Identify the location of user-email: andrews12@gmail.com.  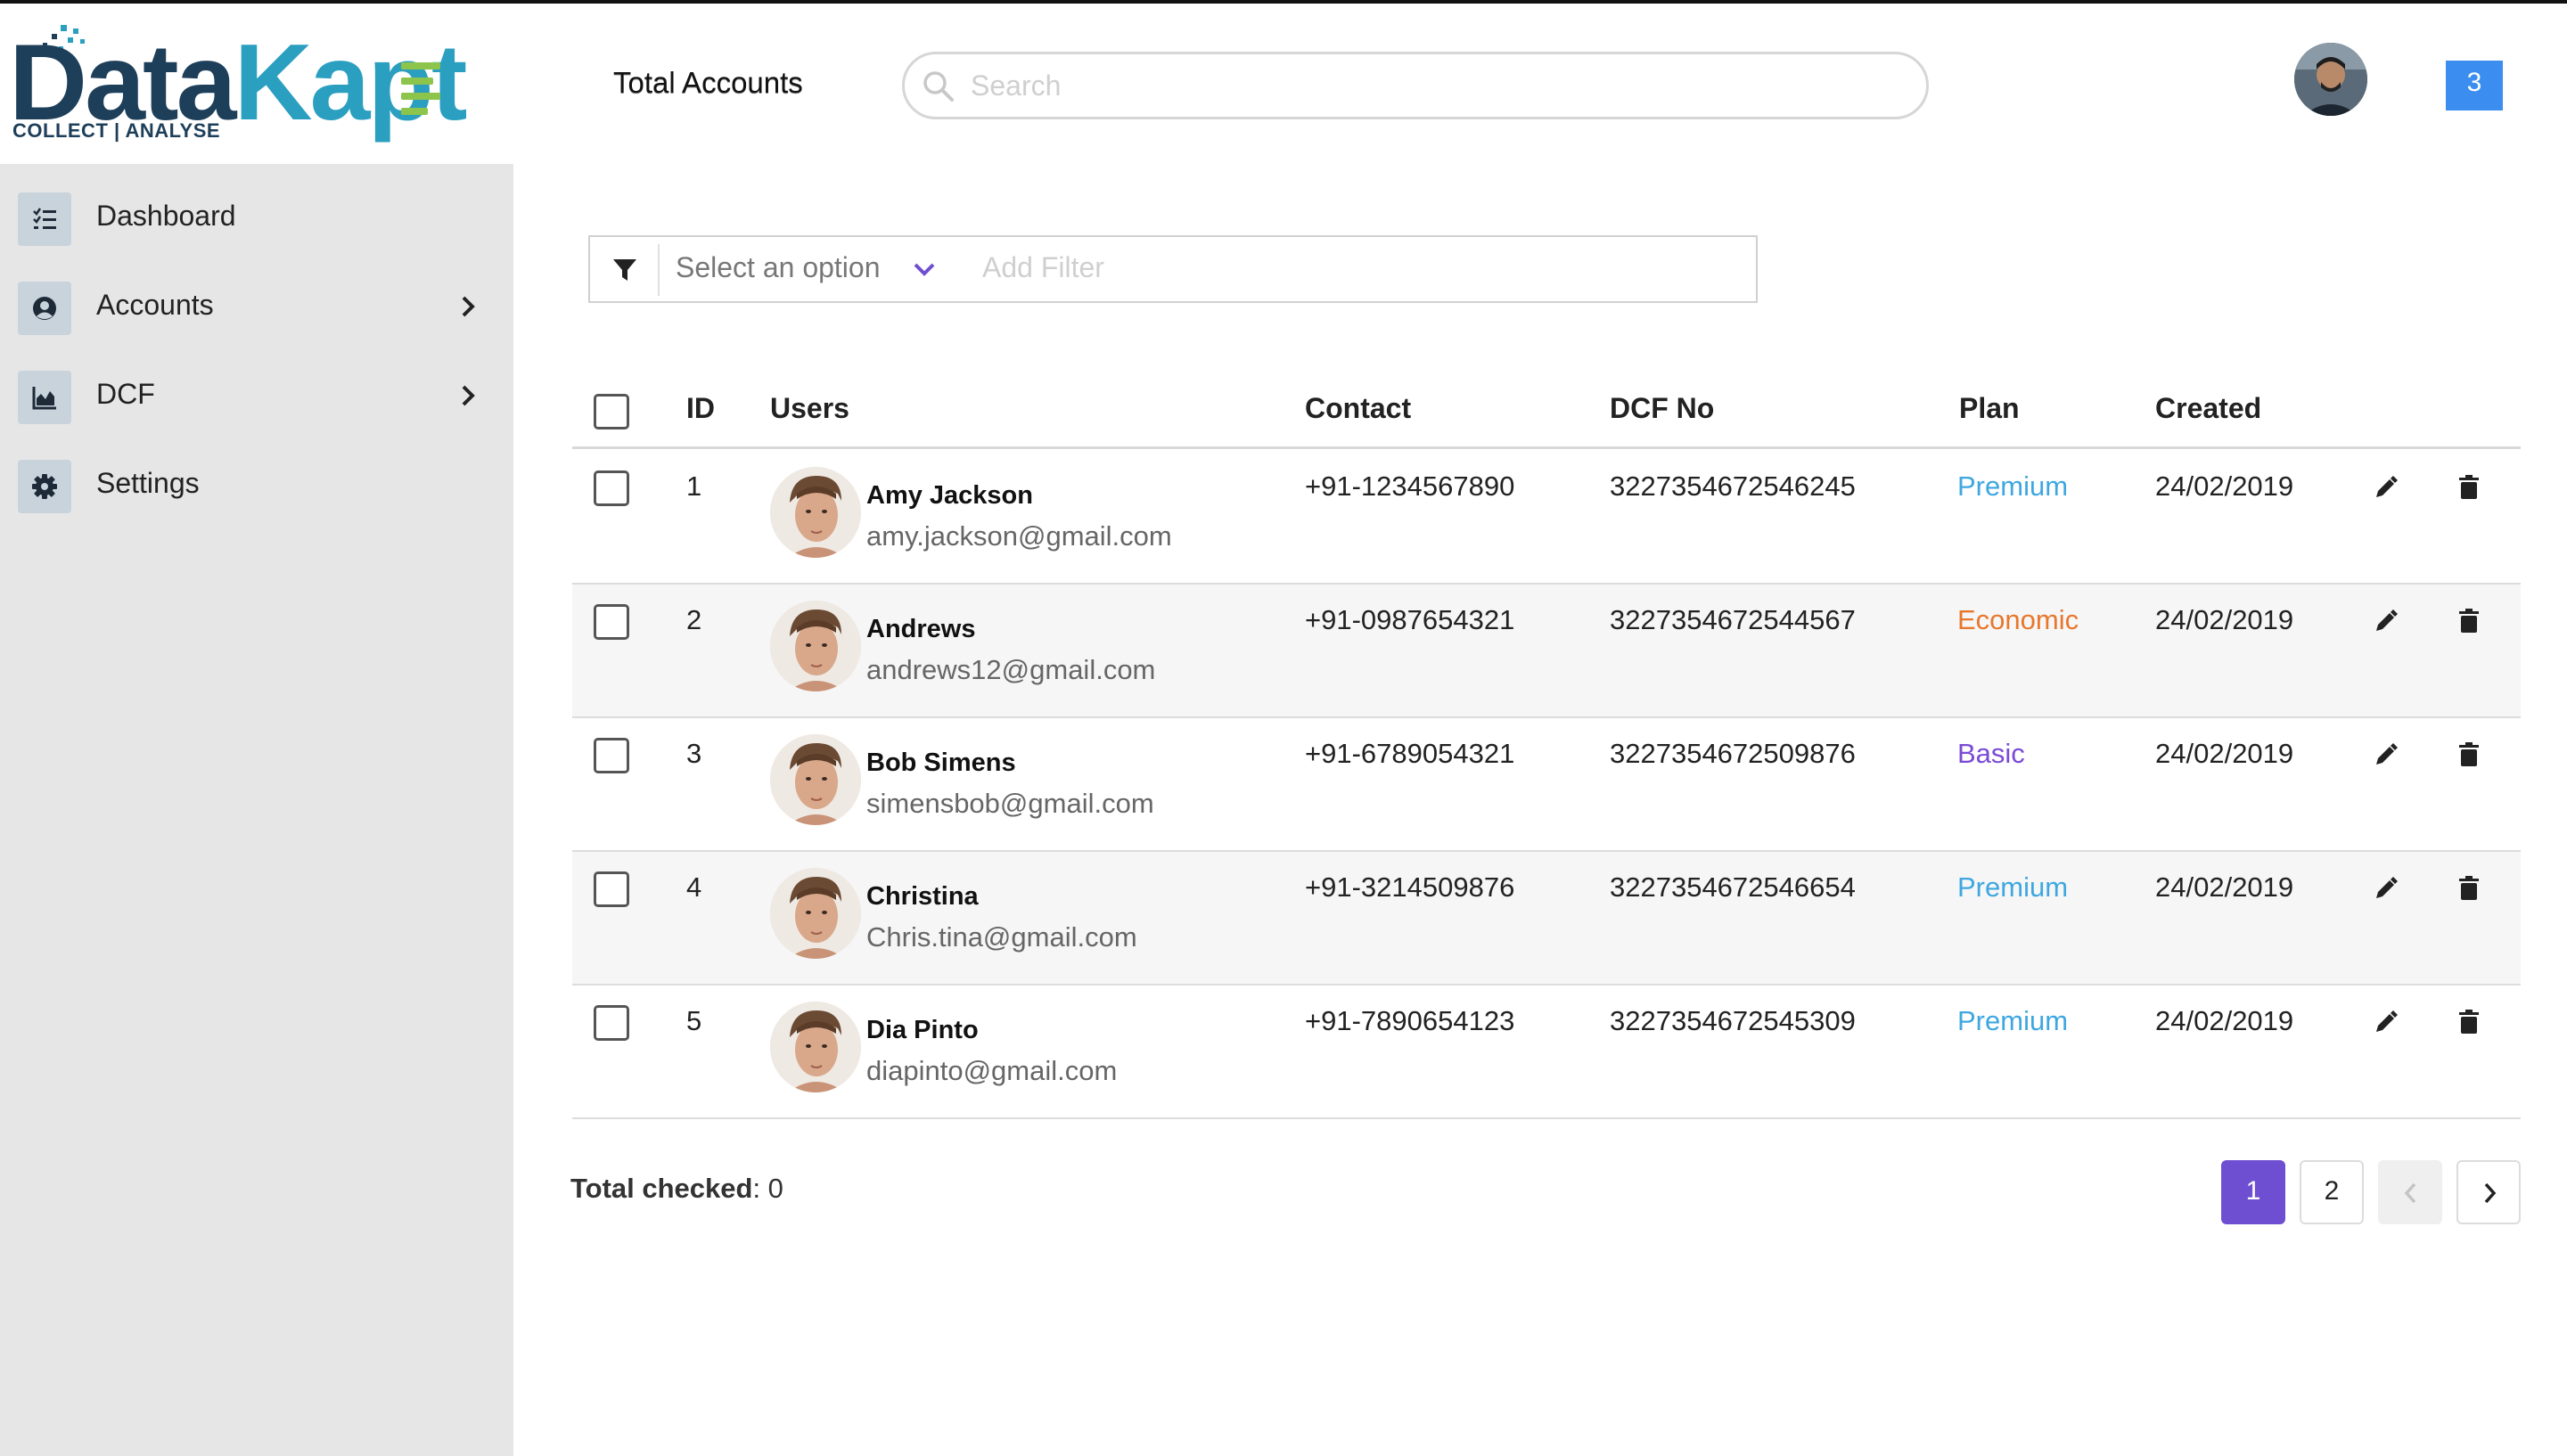
(1011, 670).